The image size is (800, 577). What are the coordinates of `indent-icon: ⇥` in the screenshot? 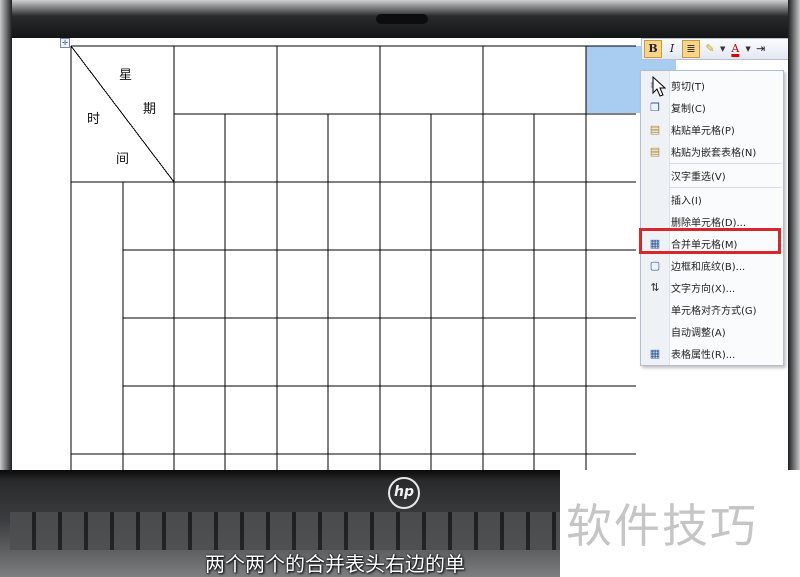 It's located at (761, 49).